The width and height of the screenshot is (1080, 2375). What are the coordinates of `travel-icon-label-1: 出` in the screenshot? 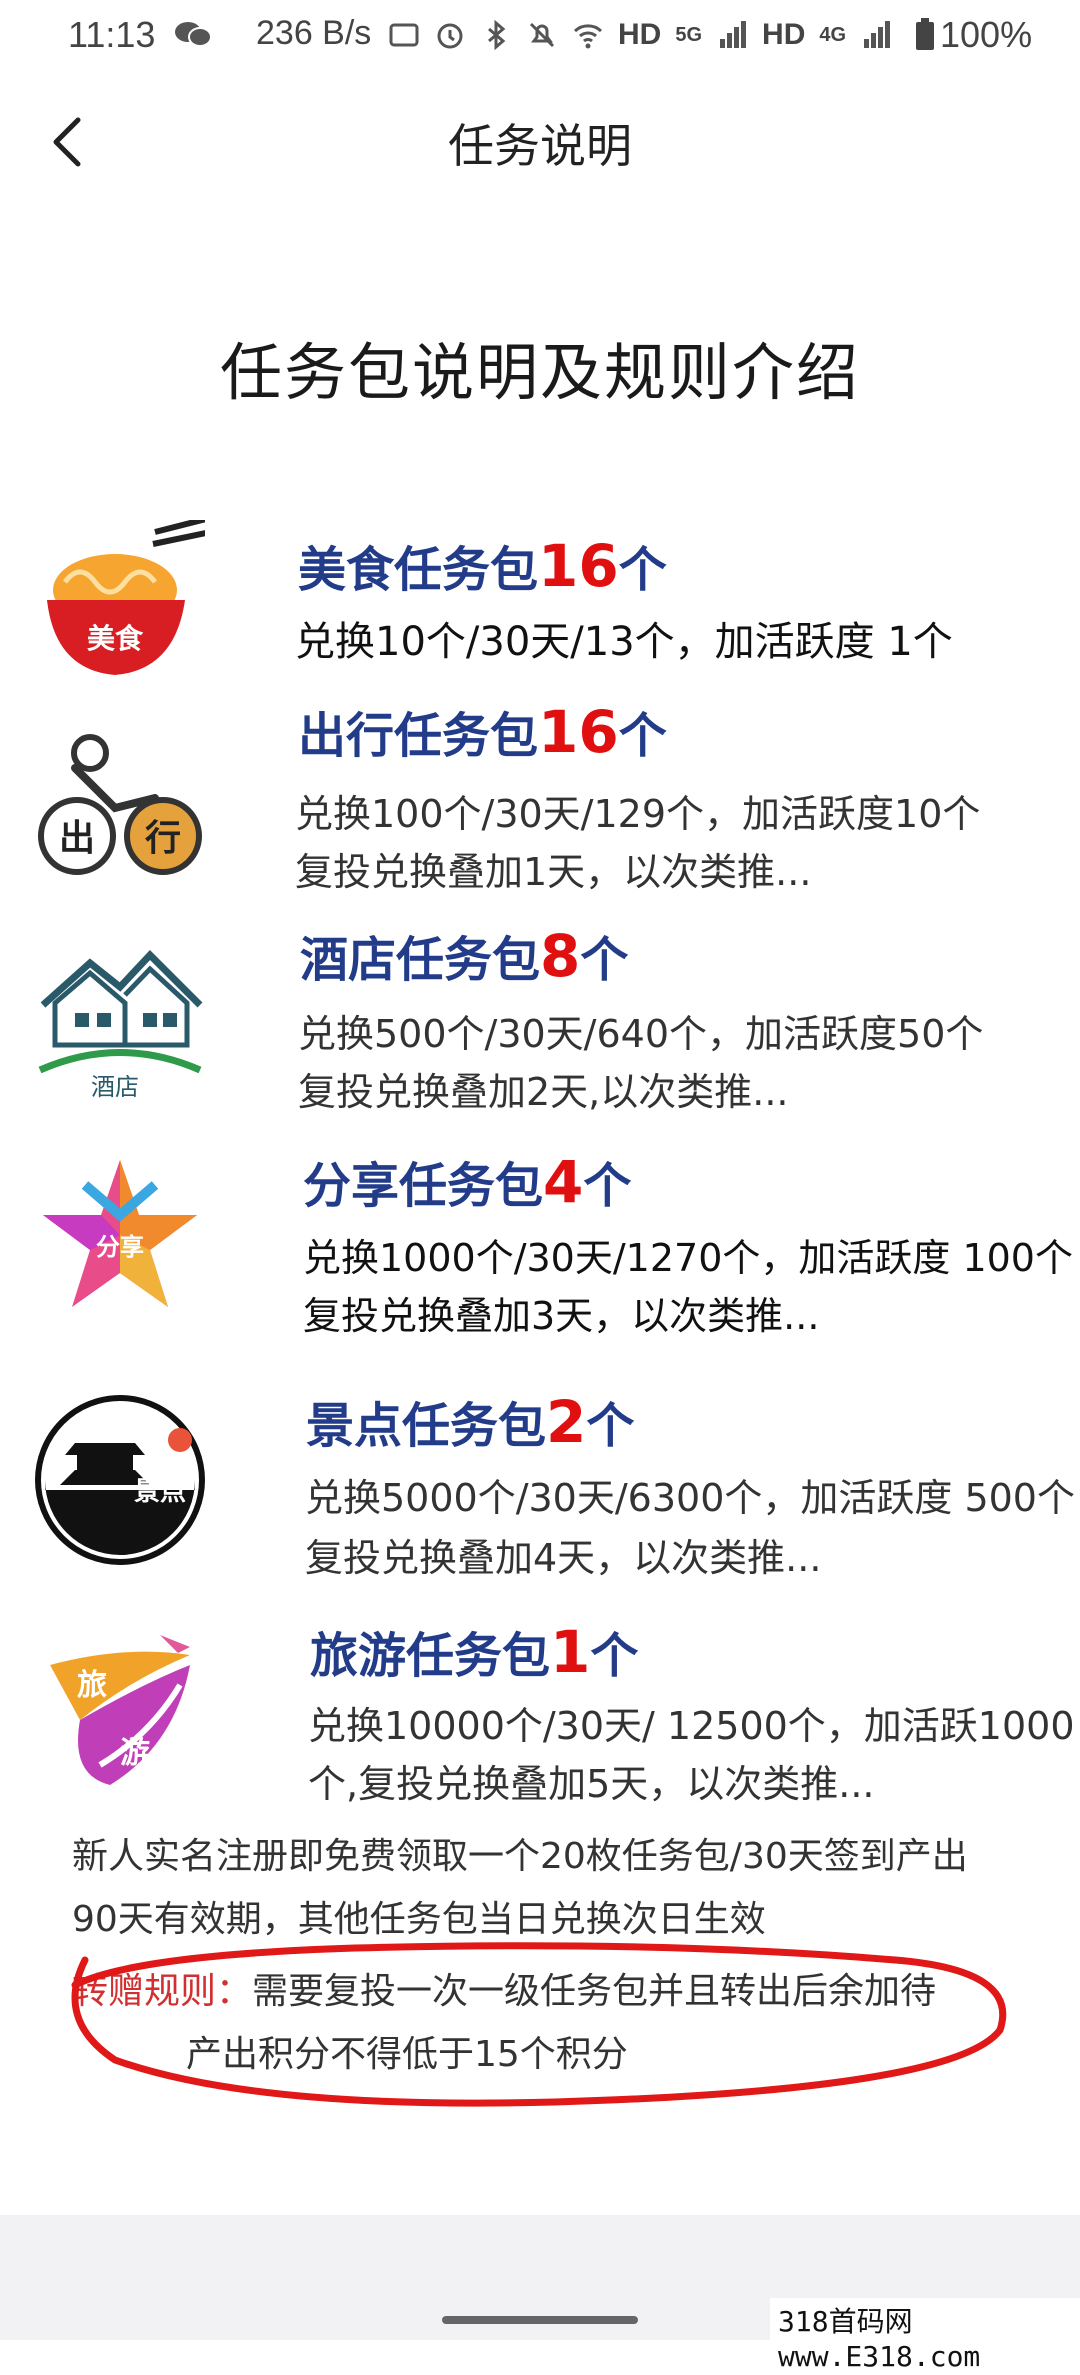 It's located at (77, 838).